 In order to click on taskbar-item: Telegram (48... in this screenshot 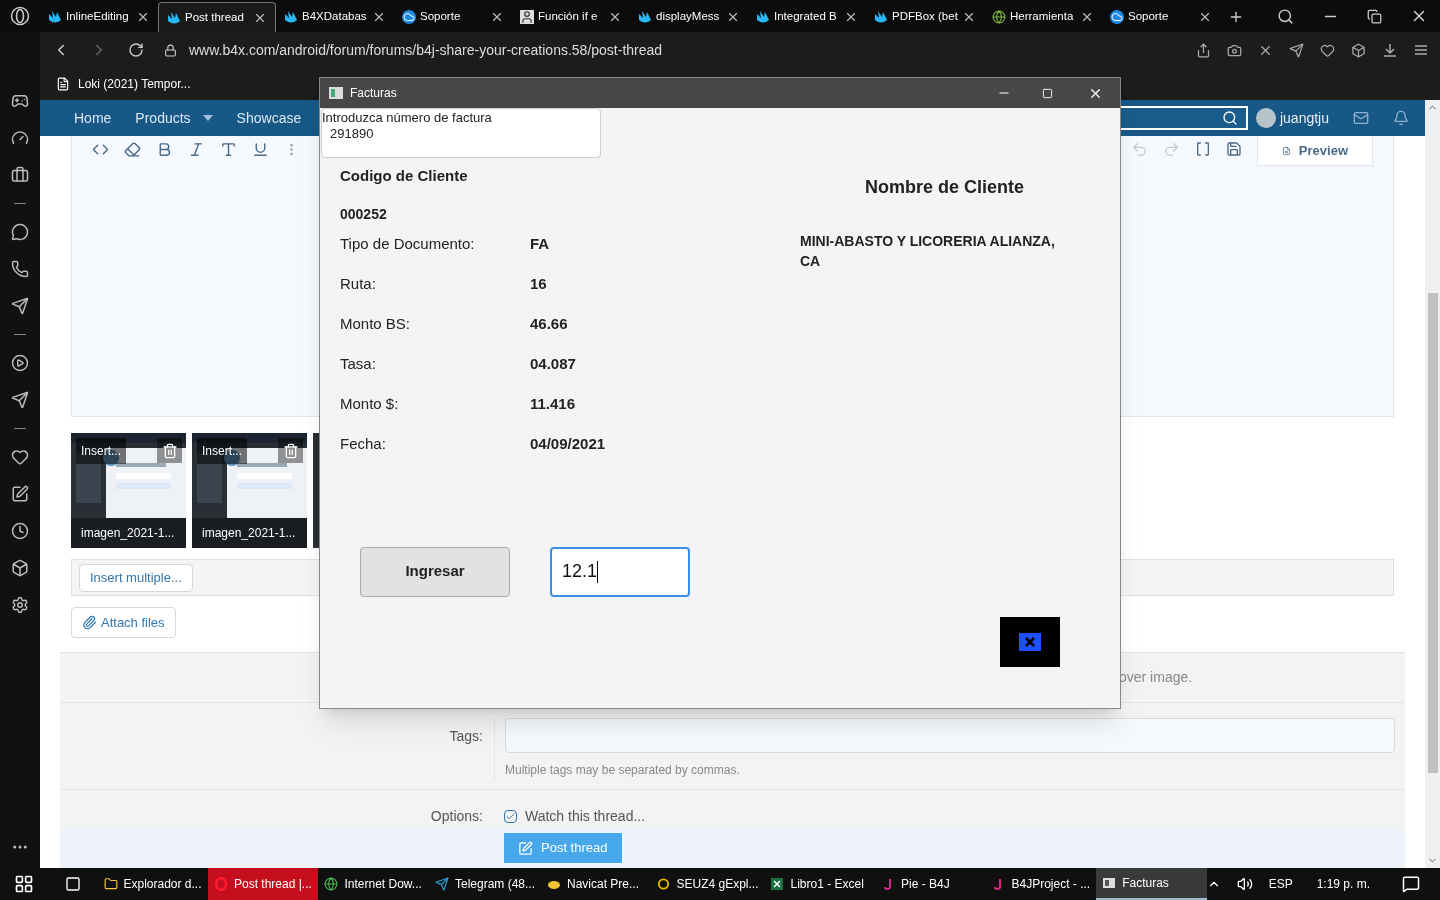, I will do `click(484, 884)`.